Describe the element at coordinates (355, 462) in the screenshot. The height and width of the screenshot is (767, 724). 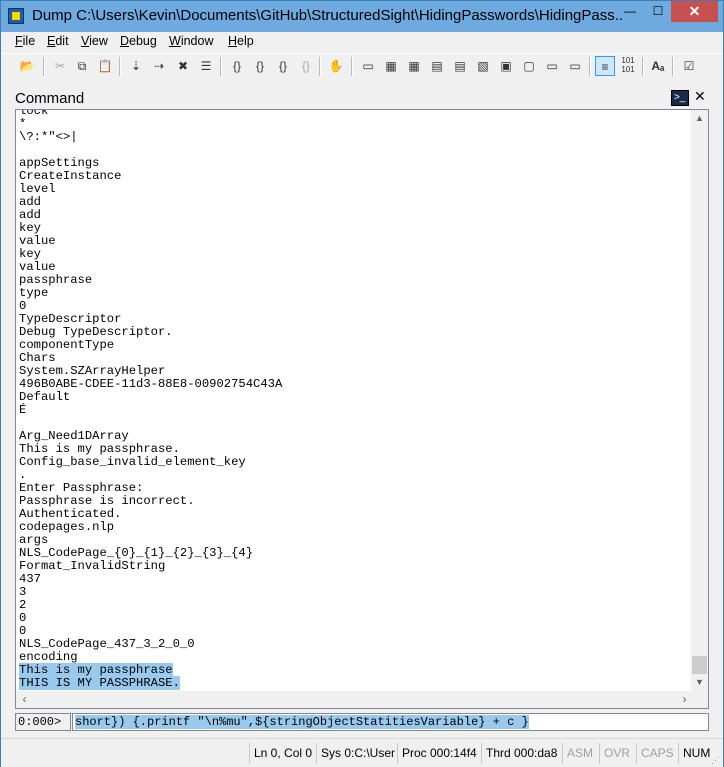
I see `output-line: Config_base_invalid_element_key` at that location.